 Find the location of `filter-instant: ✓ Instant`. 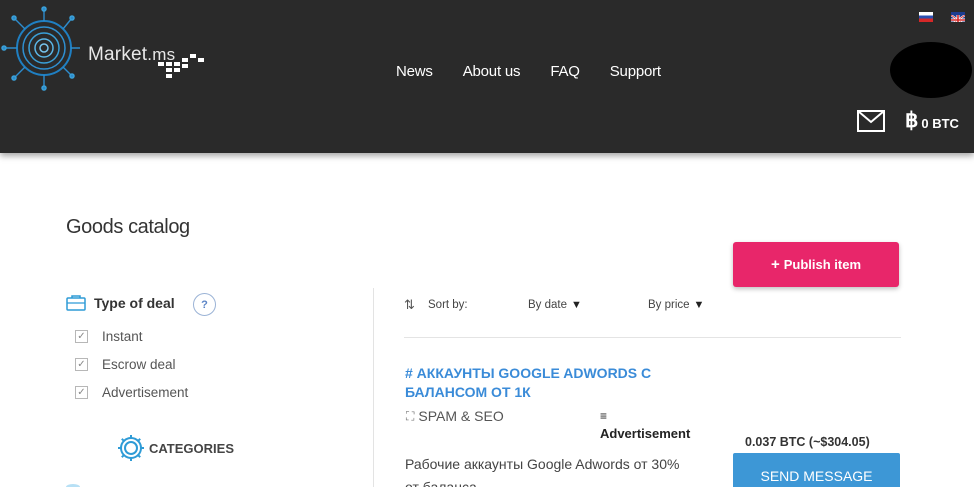

filter-instant: ✓ Instant is located at coordinates (109, 336).